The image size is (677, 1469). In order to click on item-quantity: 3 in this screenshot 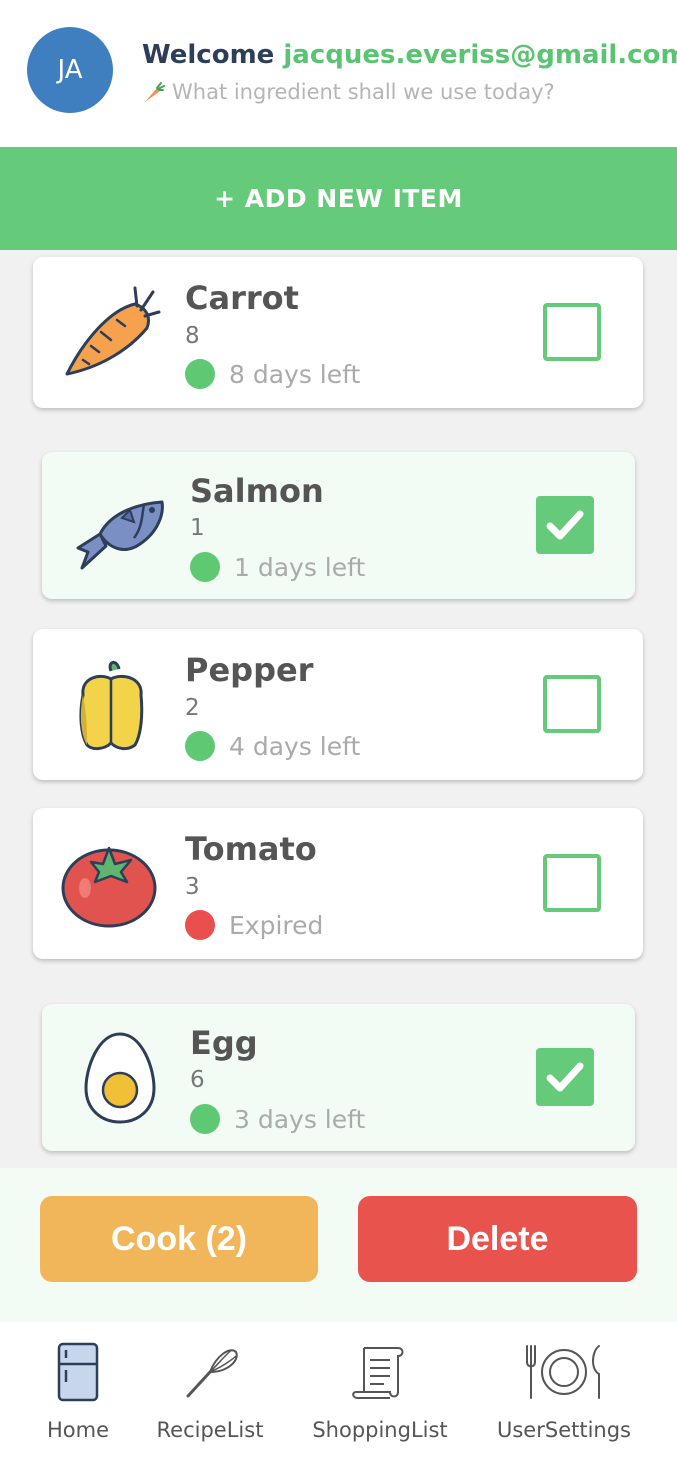, I will do `click(192, 887)`.